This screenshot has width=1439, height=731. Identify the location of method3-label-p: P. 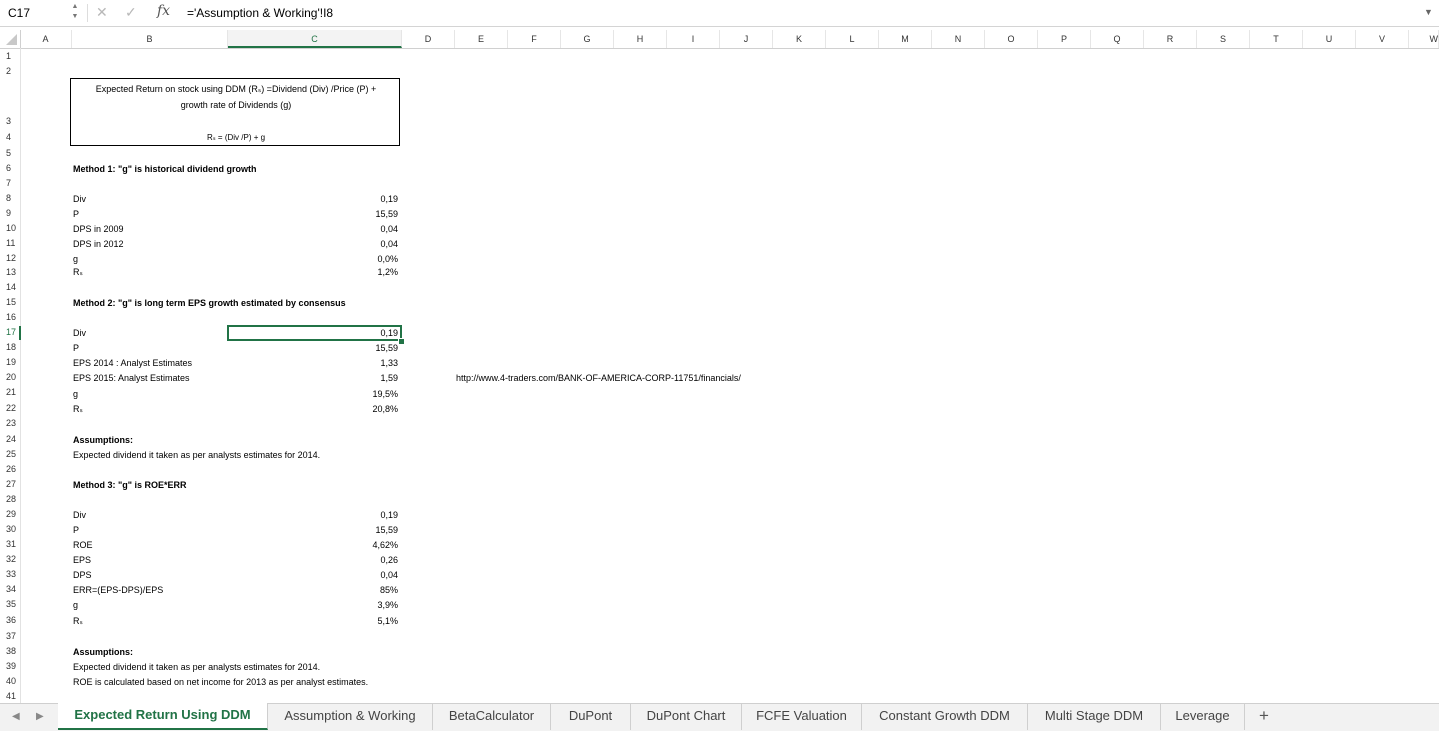
(76, 530).